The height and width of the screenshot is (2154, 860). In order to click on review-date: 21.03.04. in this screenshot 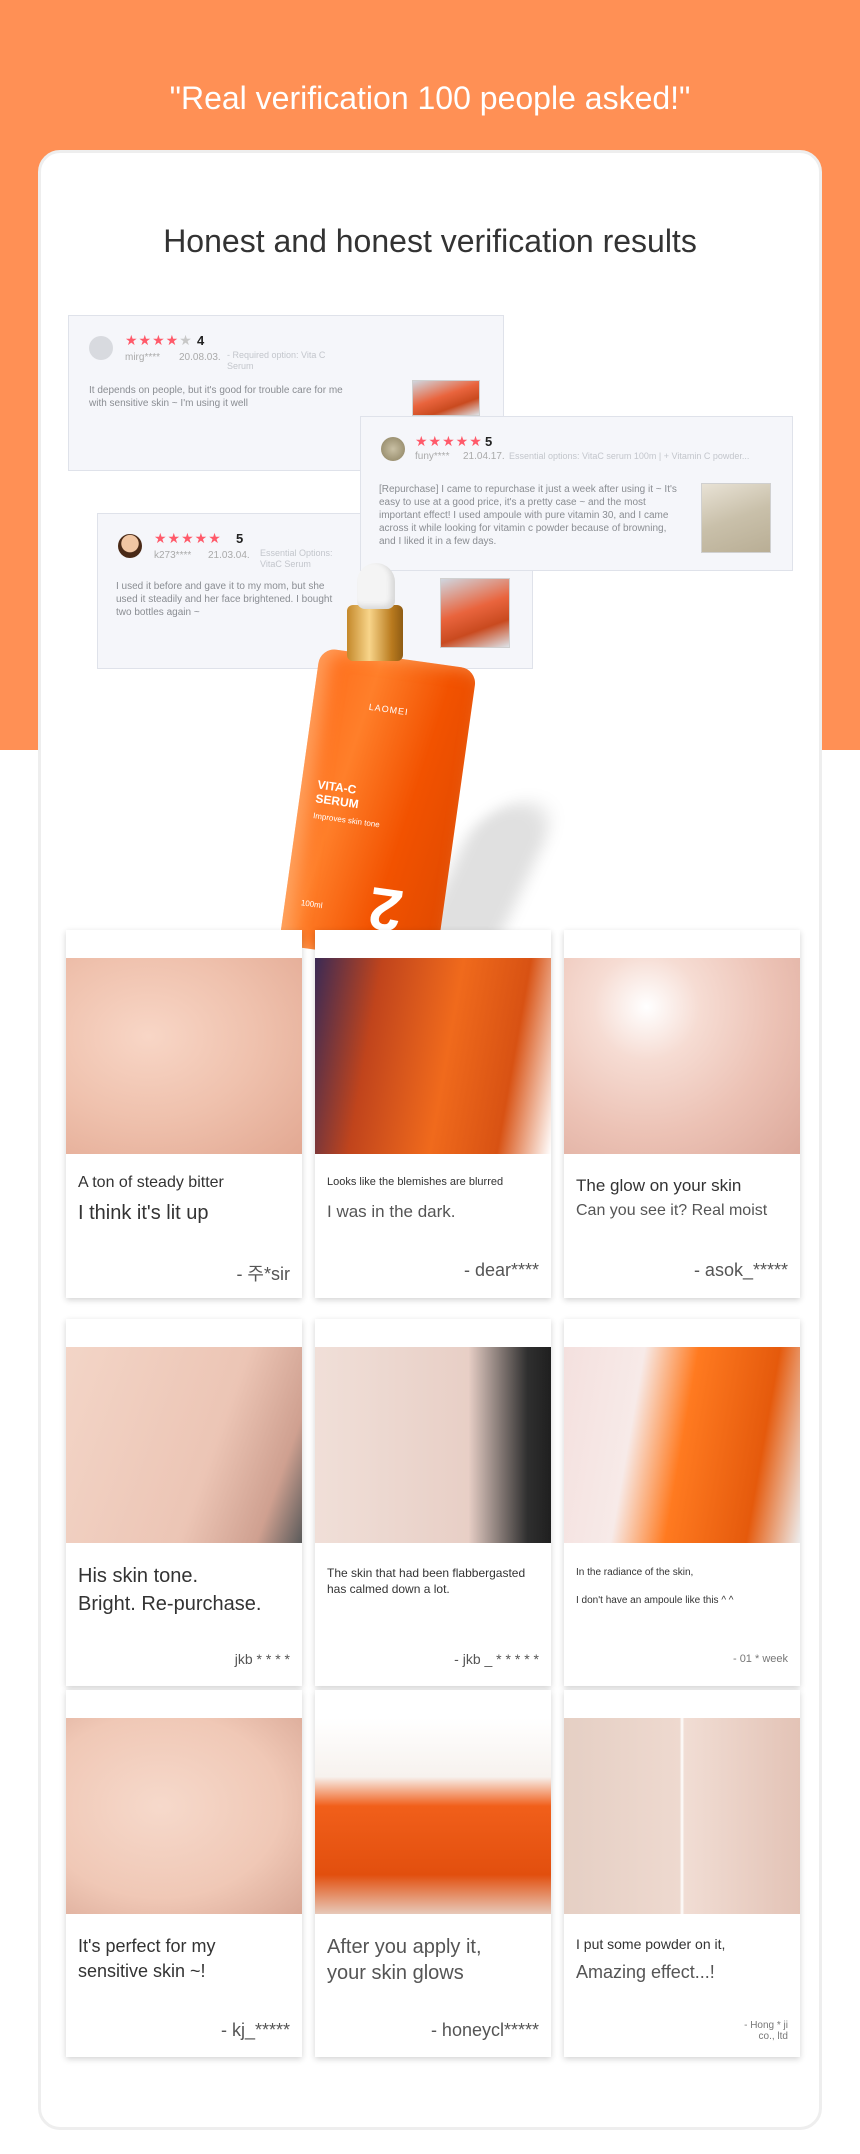, I will do `click(229, 555)`.